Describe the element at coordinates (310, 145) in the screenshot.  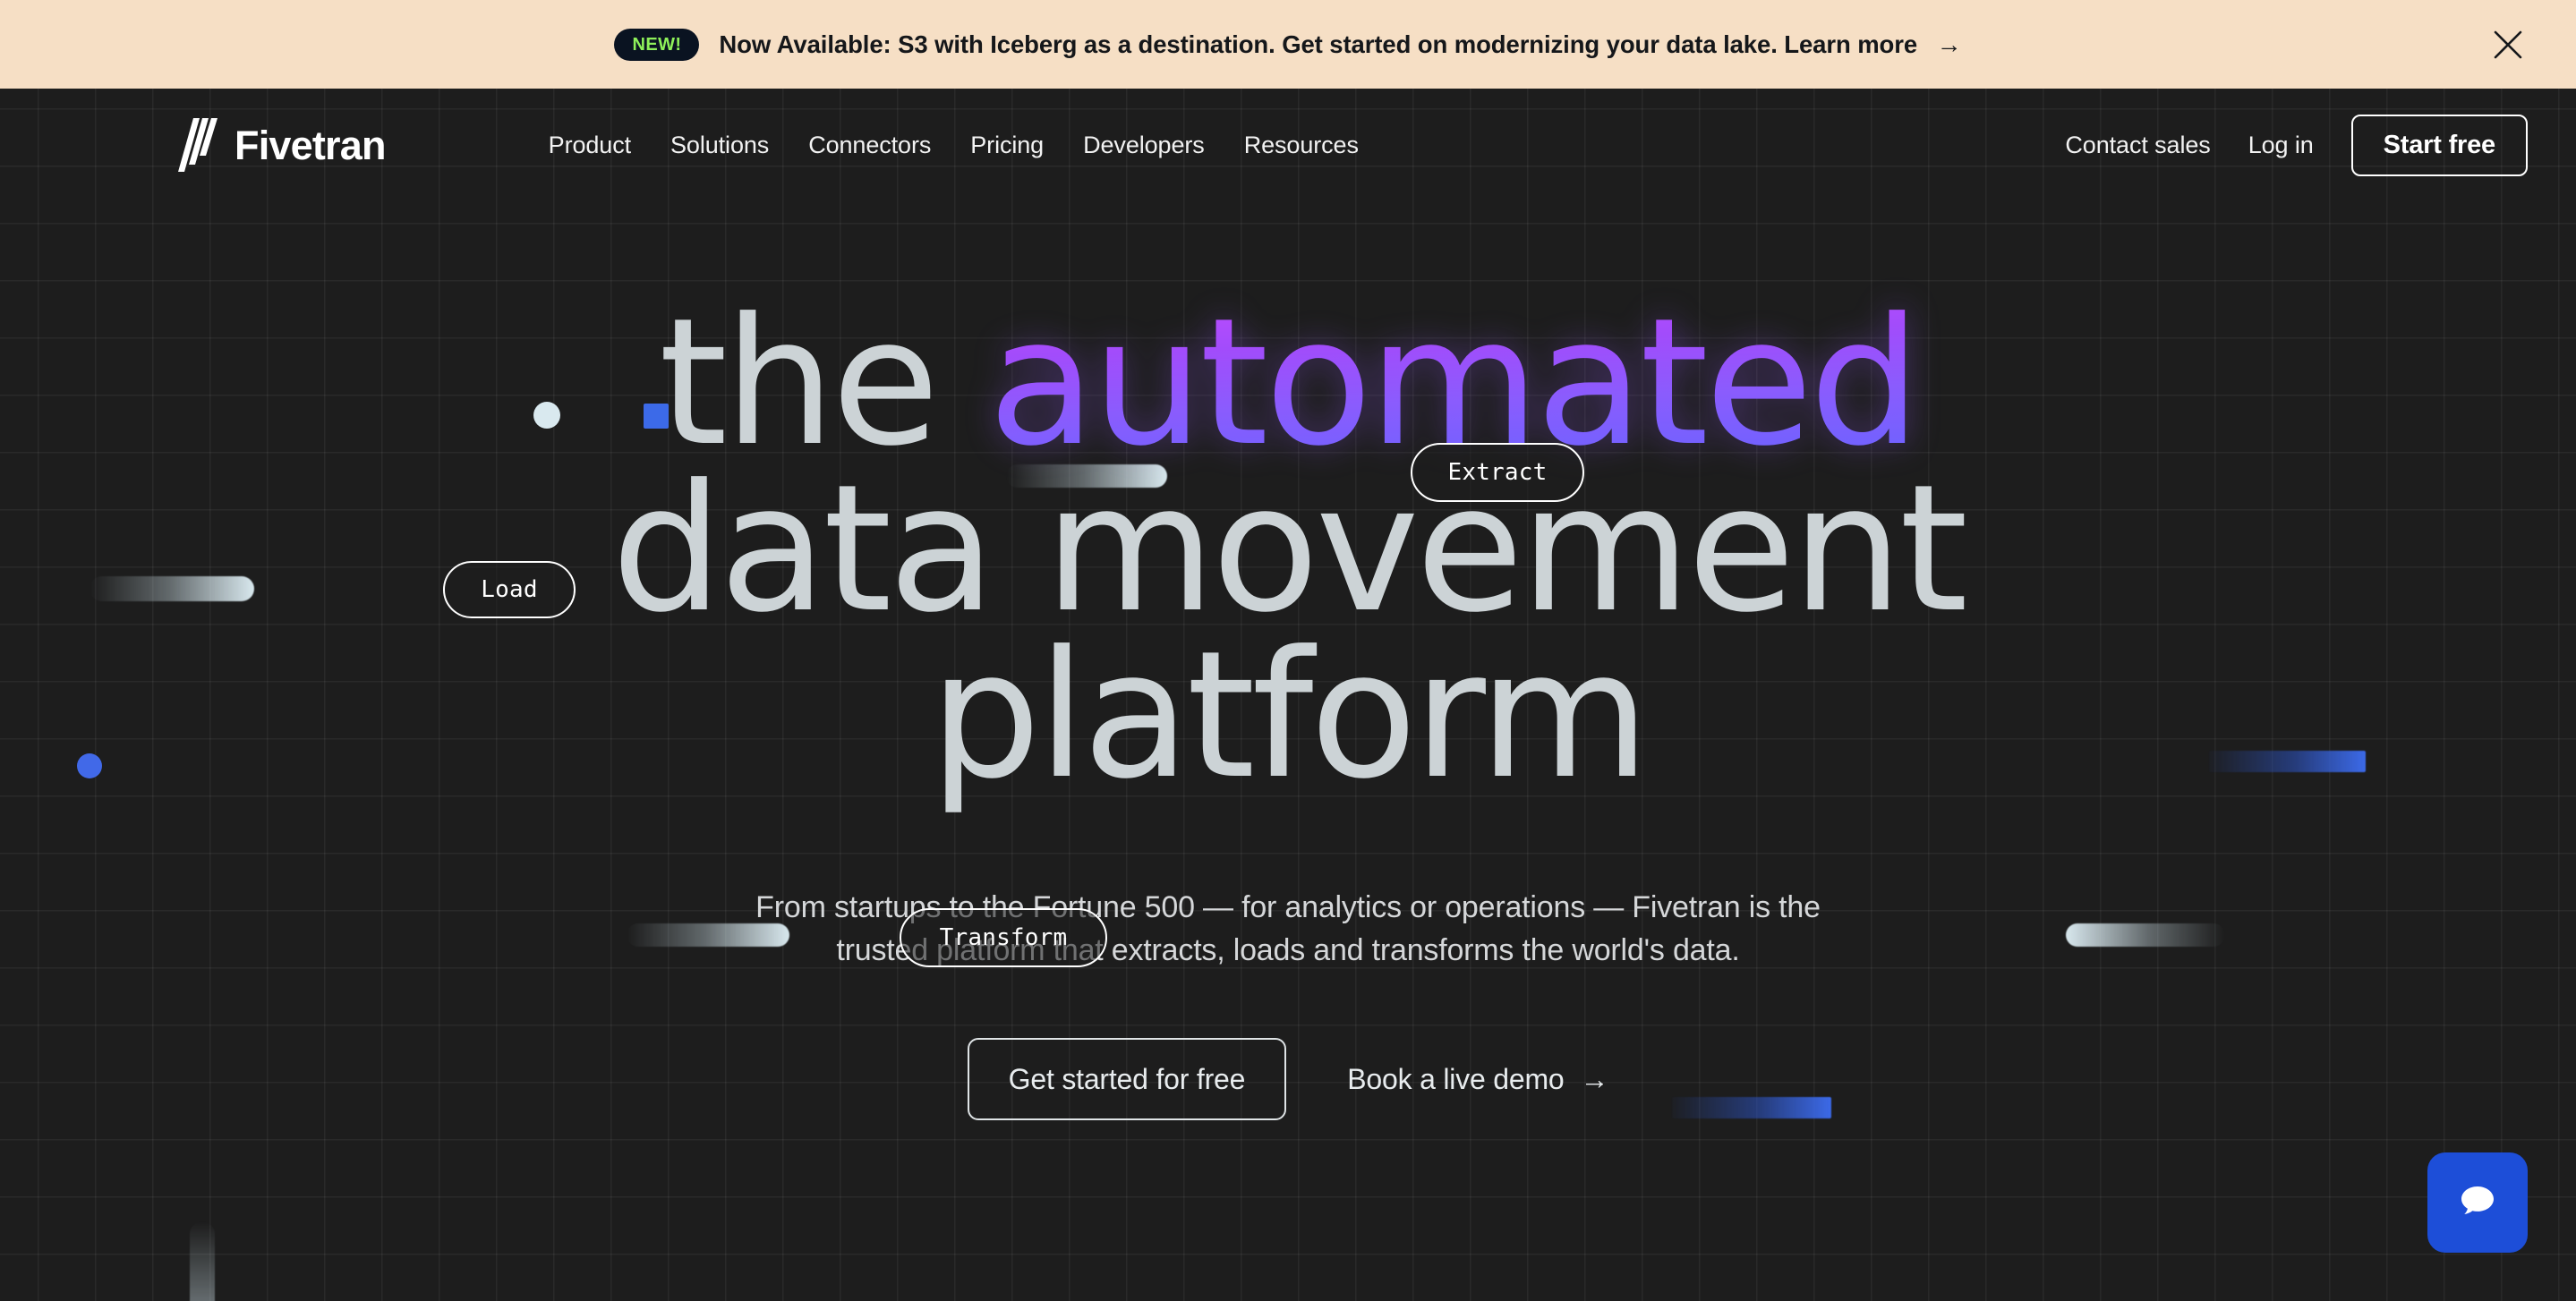
I see `fivetran-logo-text: Fivetran` at that location.